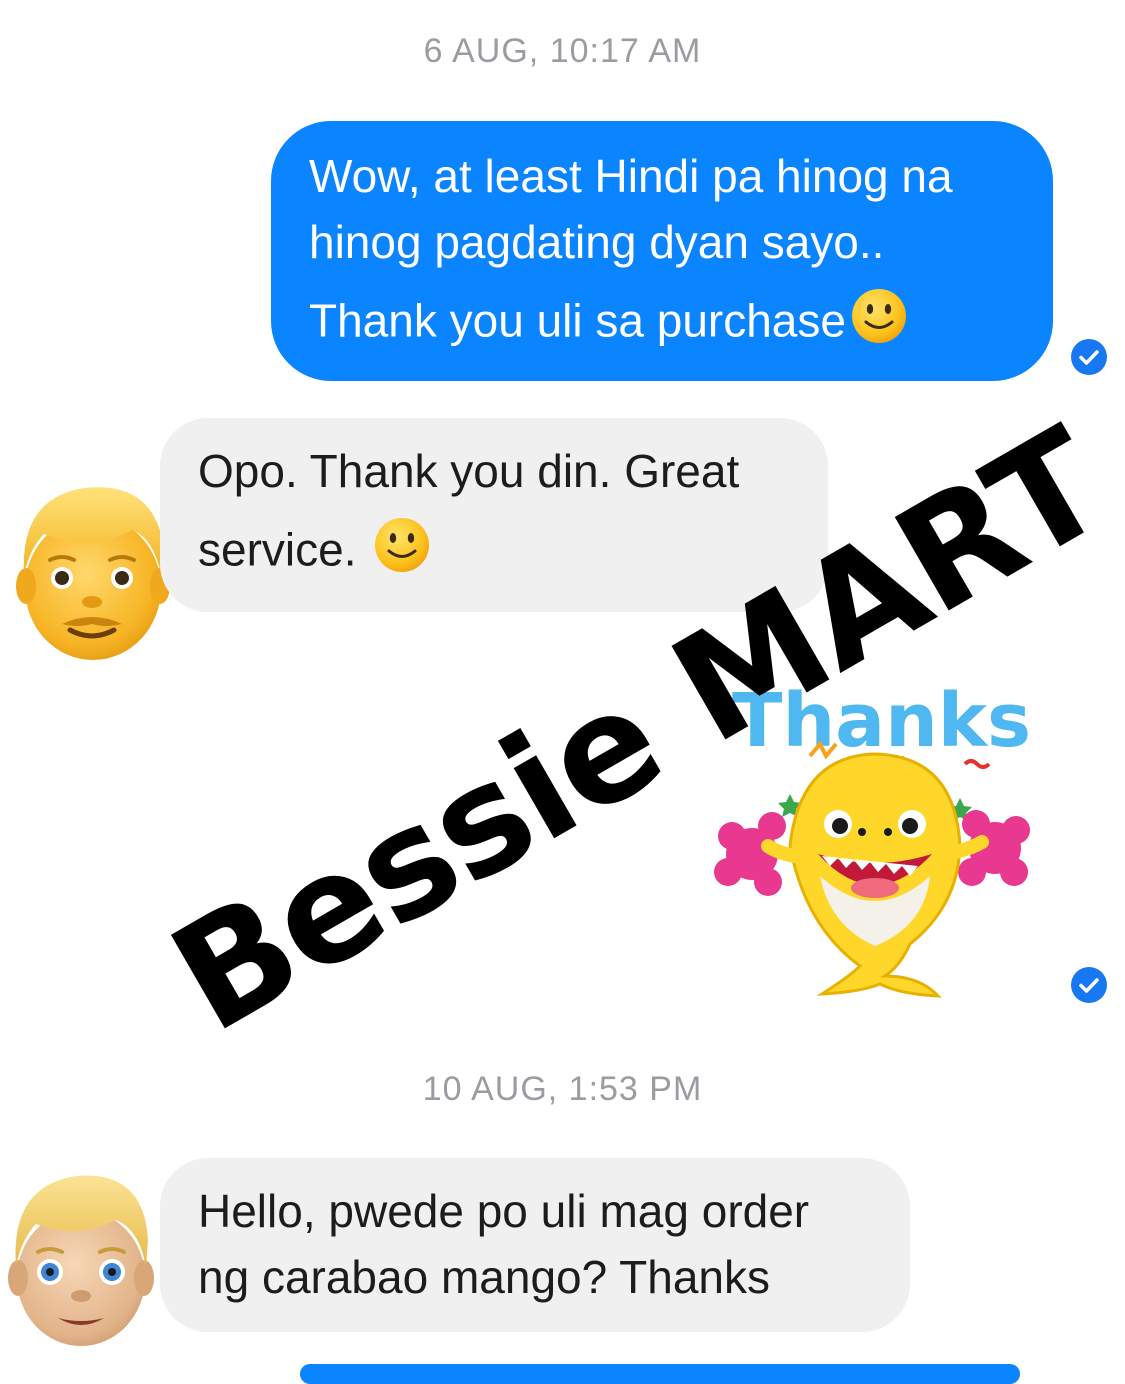 Image resolution: width=1125 pixels, height=1384 pixels. What do you see at coordinates (277, 549) in the screenshot?
I see `message-line: service.` at bounding box center [277, 549].